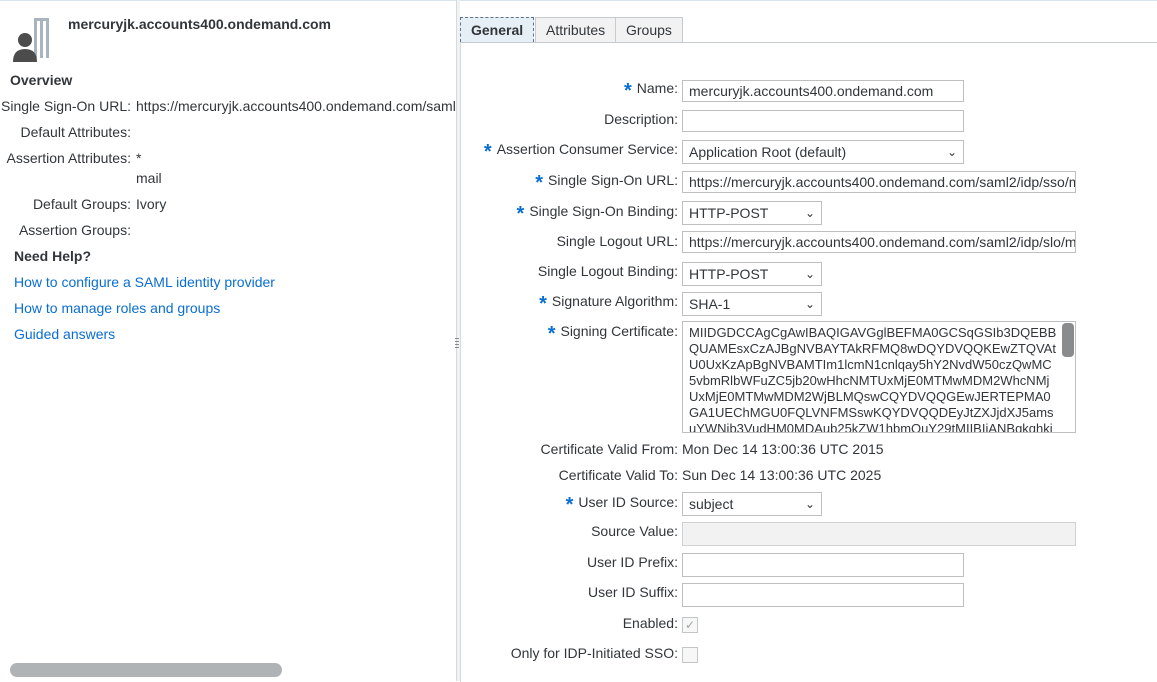 This screenshot has width=1157, height=682. What do you see at coordinates (617, 241) in the screenshot?
I see `slo-url-label: Single Logout URL:` at bounding box center [617, 241].